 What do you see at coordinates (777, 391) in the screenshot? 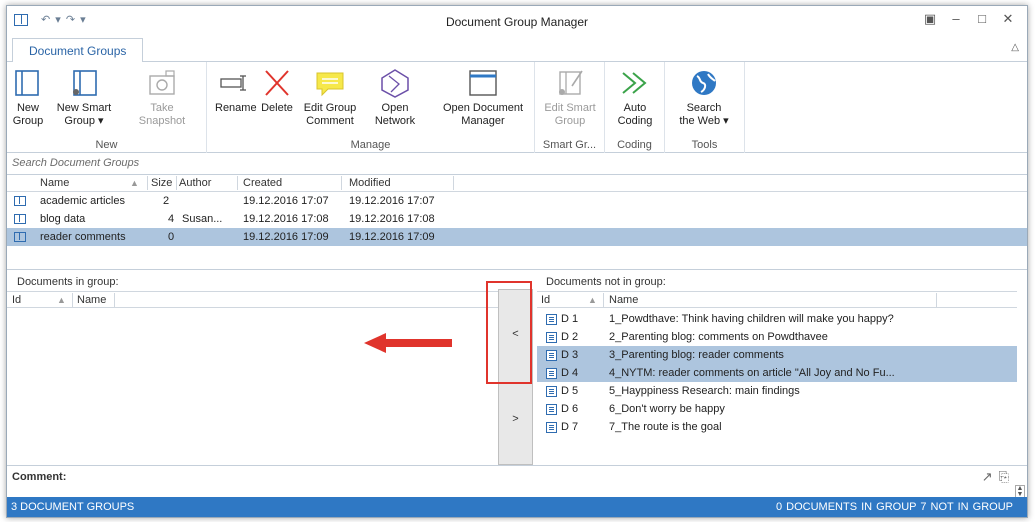
I see `list-item: D 5 5_Hayppiness Research: main findings` at bounding box center [777, 391].